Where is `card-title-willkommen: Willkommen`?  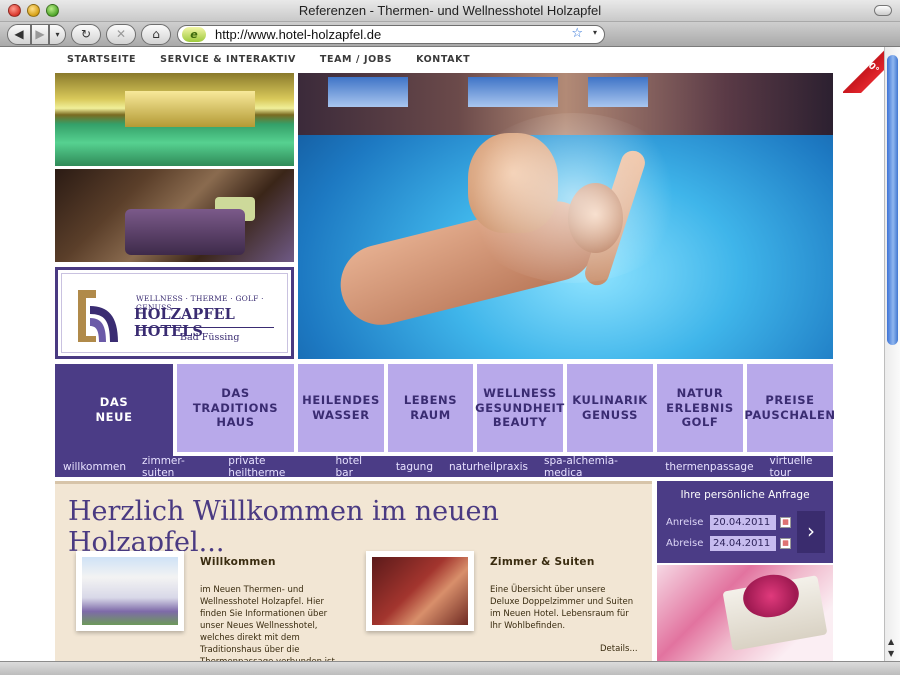
card-title-willkommen: Willkommen is located at coordinates (238, 562).